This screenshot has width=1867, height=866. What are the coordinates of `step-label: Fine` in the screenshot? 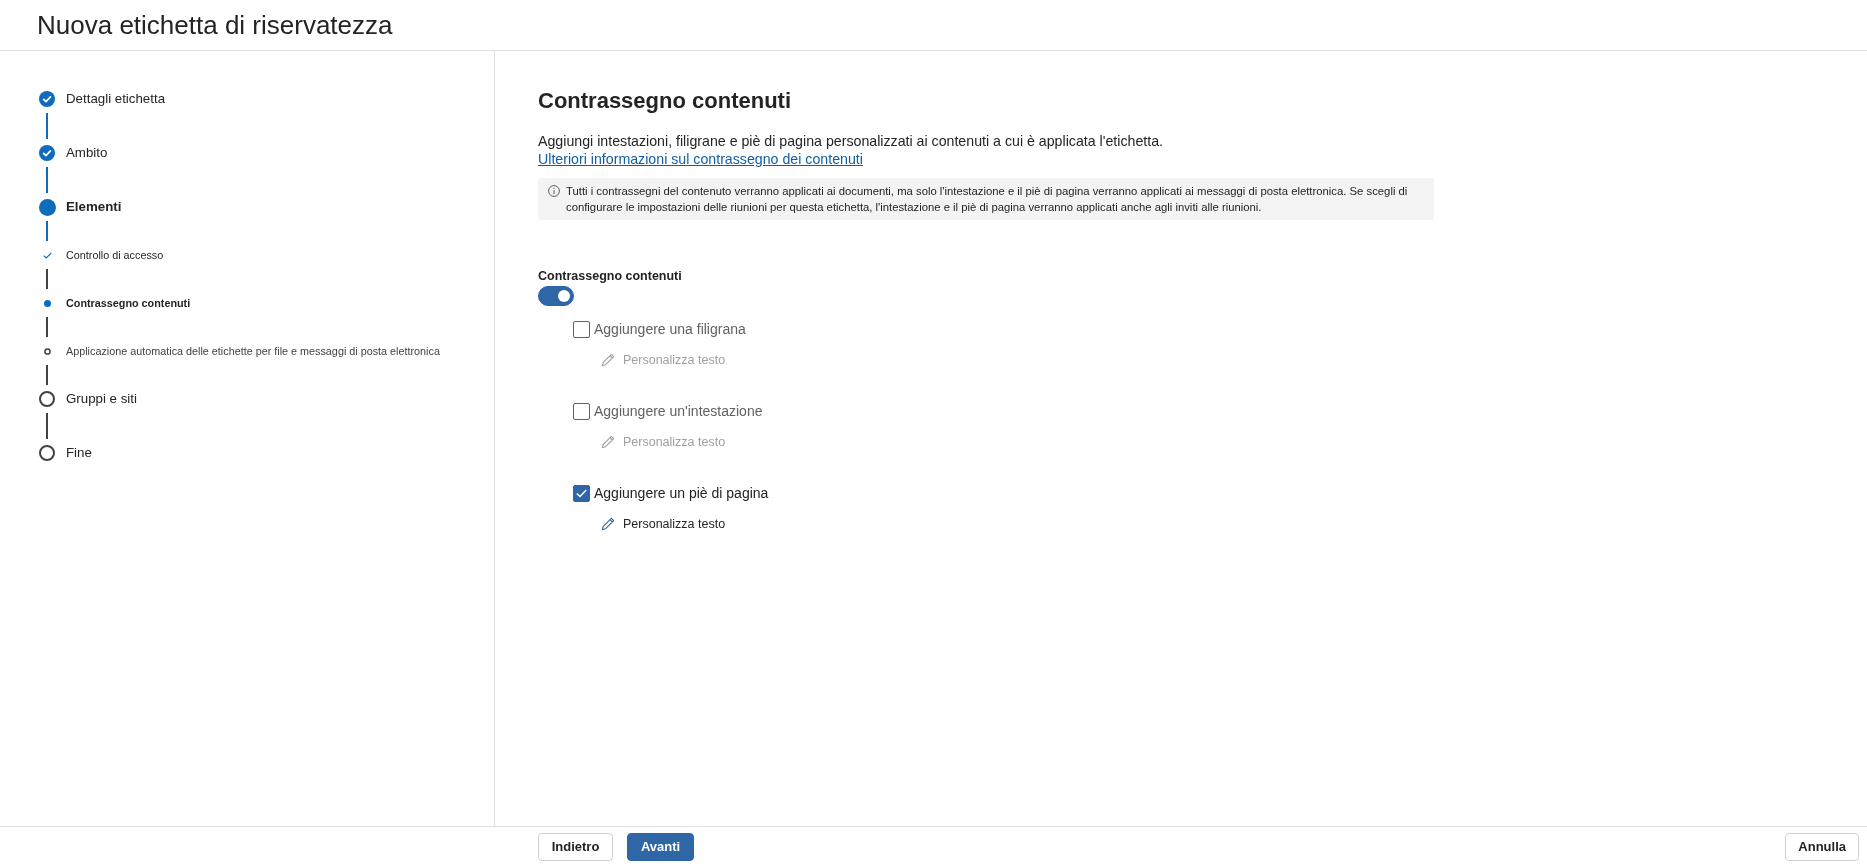 It's located at (79, 453).